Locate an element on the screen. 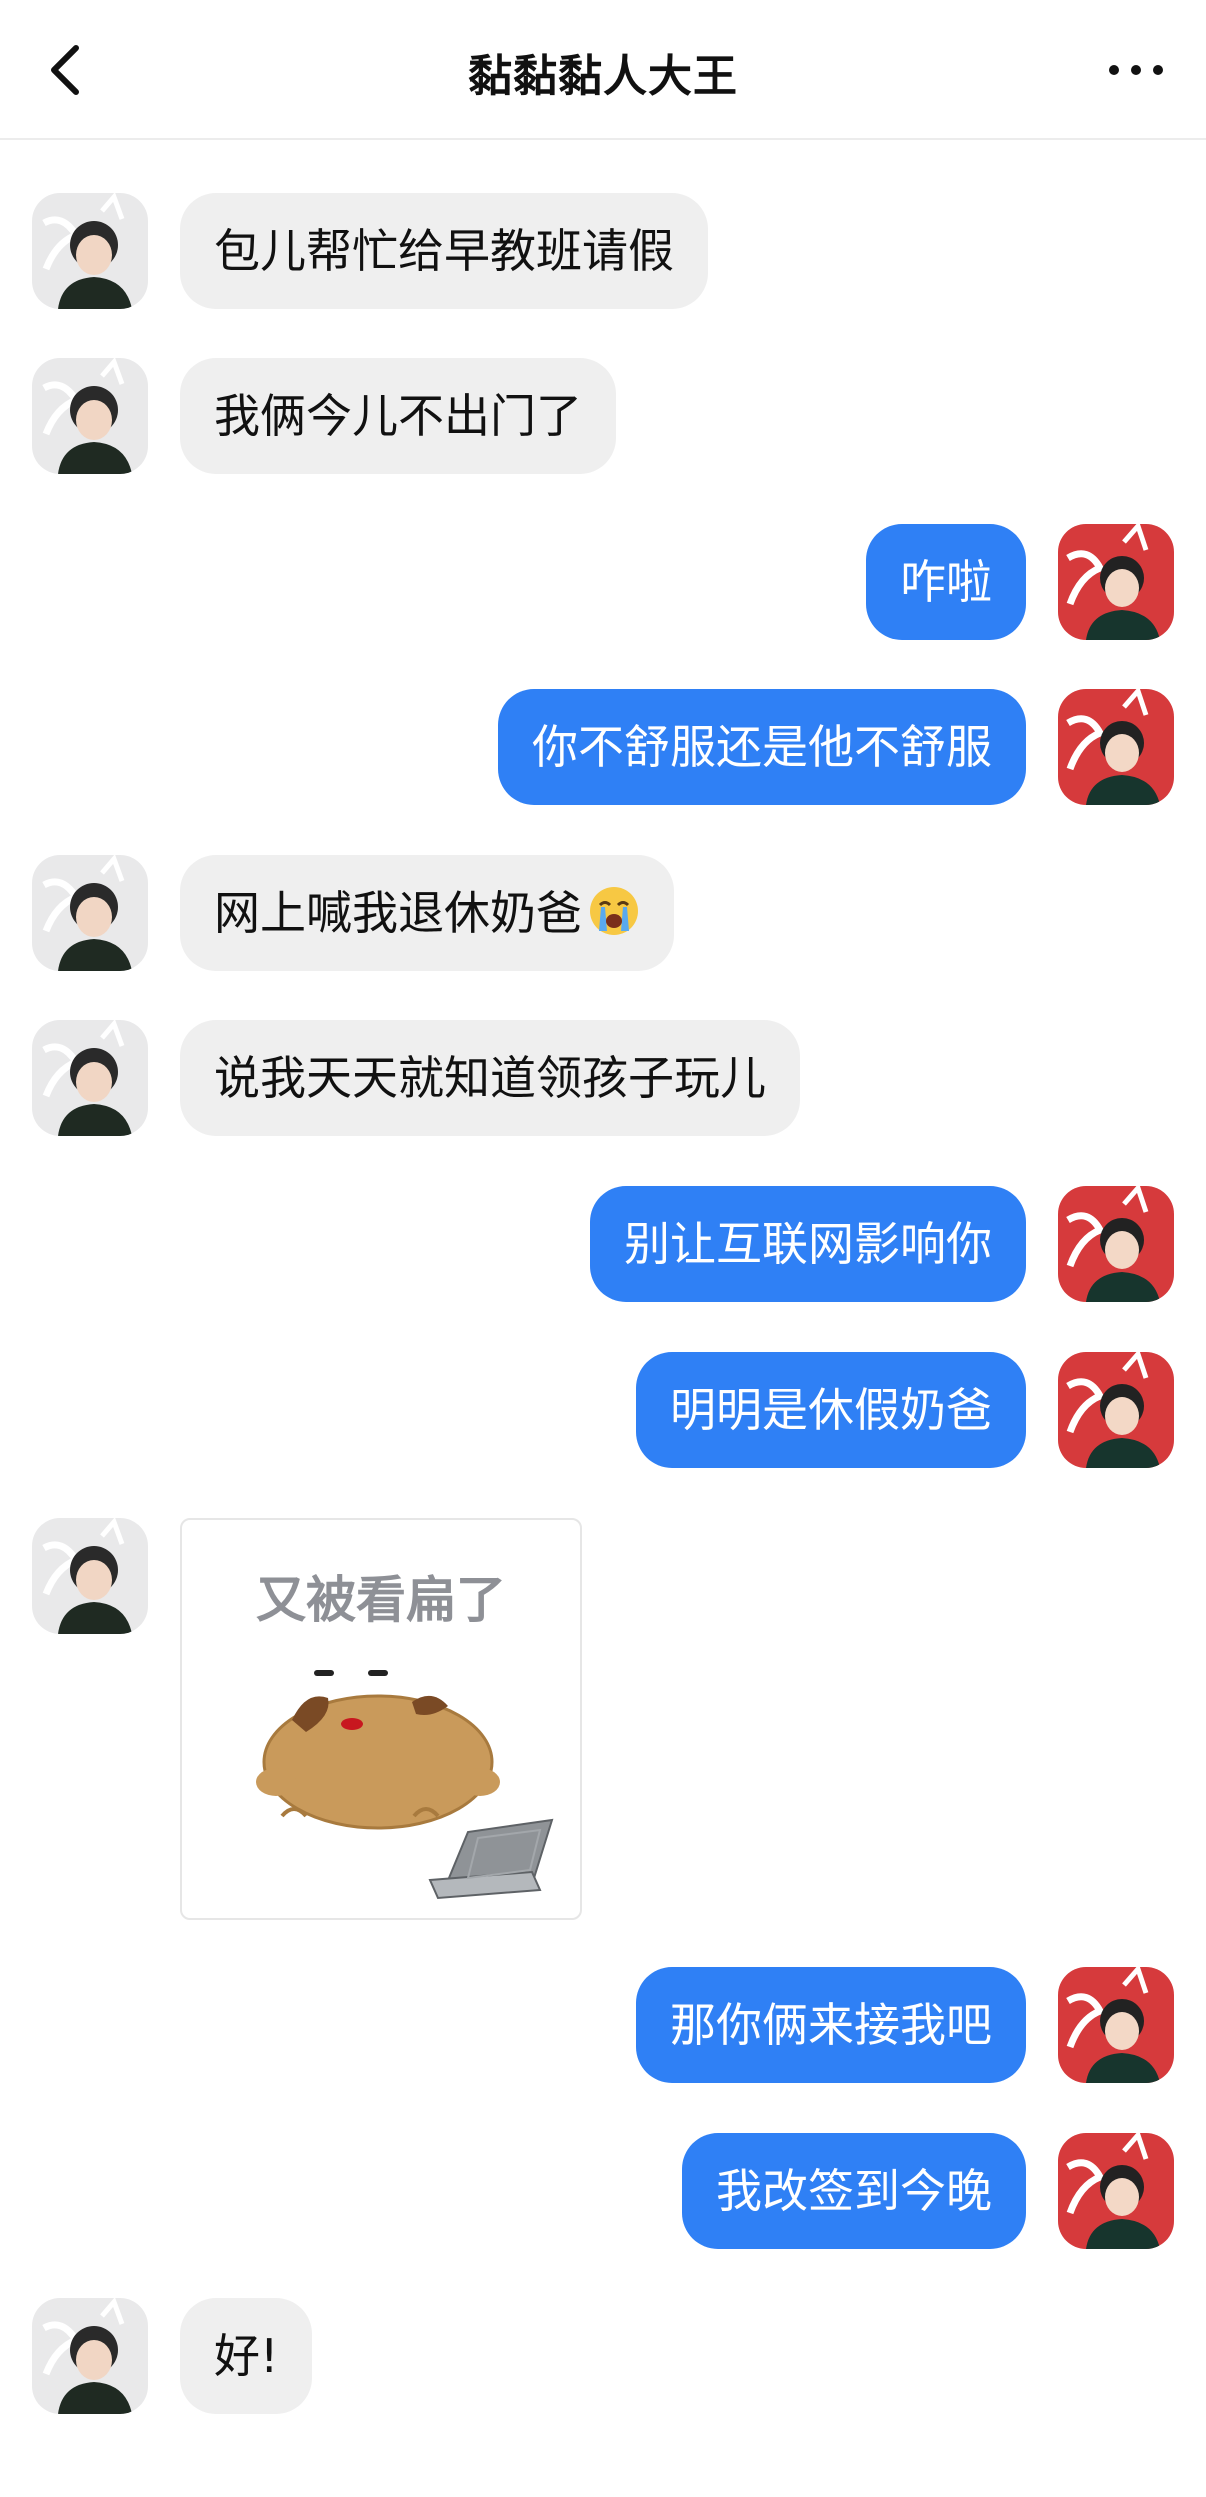 This screenshot has width=1206, height=2497. message-row: 明明是休假奶爸 is located at coordinates (603, 1411).